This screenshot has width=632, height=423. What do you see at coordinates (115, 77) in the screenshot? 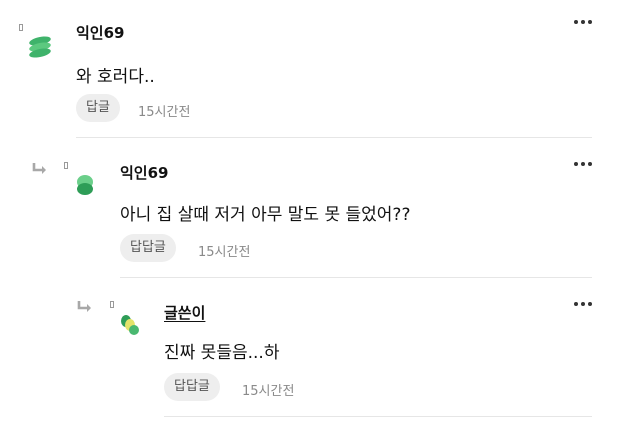
I see `comment-text: 와 호러다..` at bounding box center [115, 77].